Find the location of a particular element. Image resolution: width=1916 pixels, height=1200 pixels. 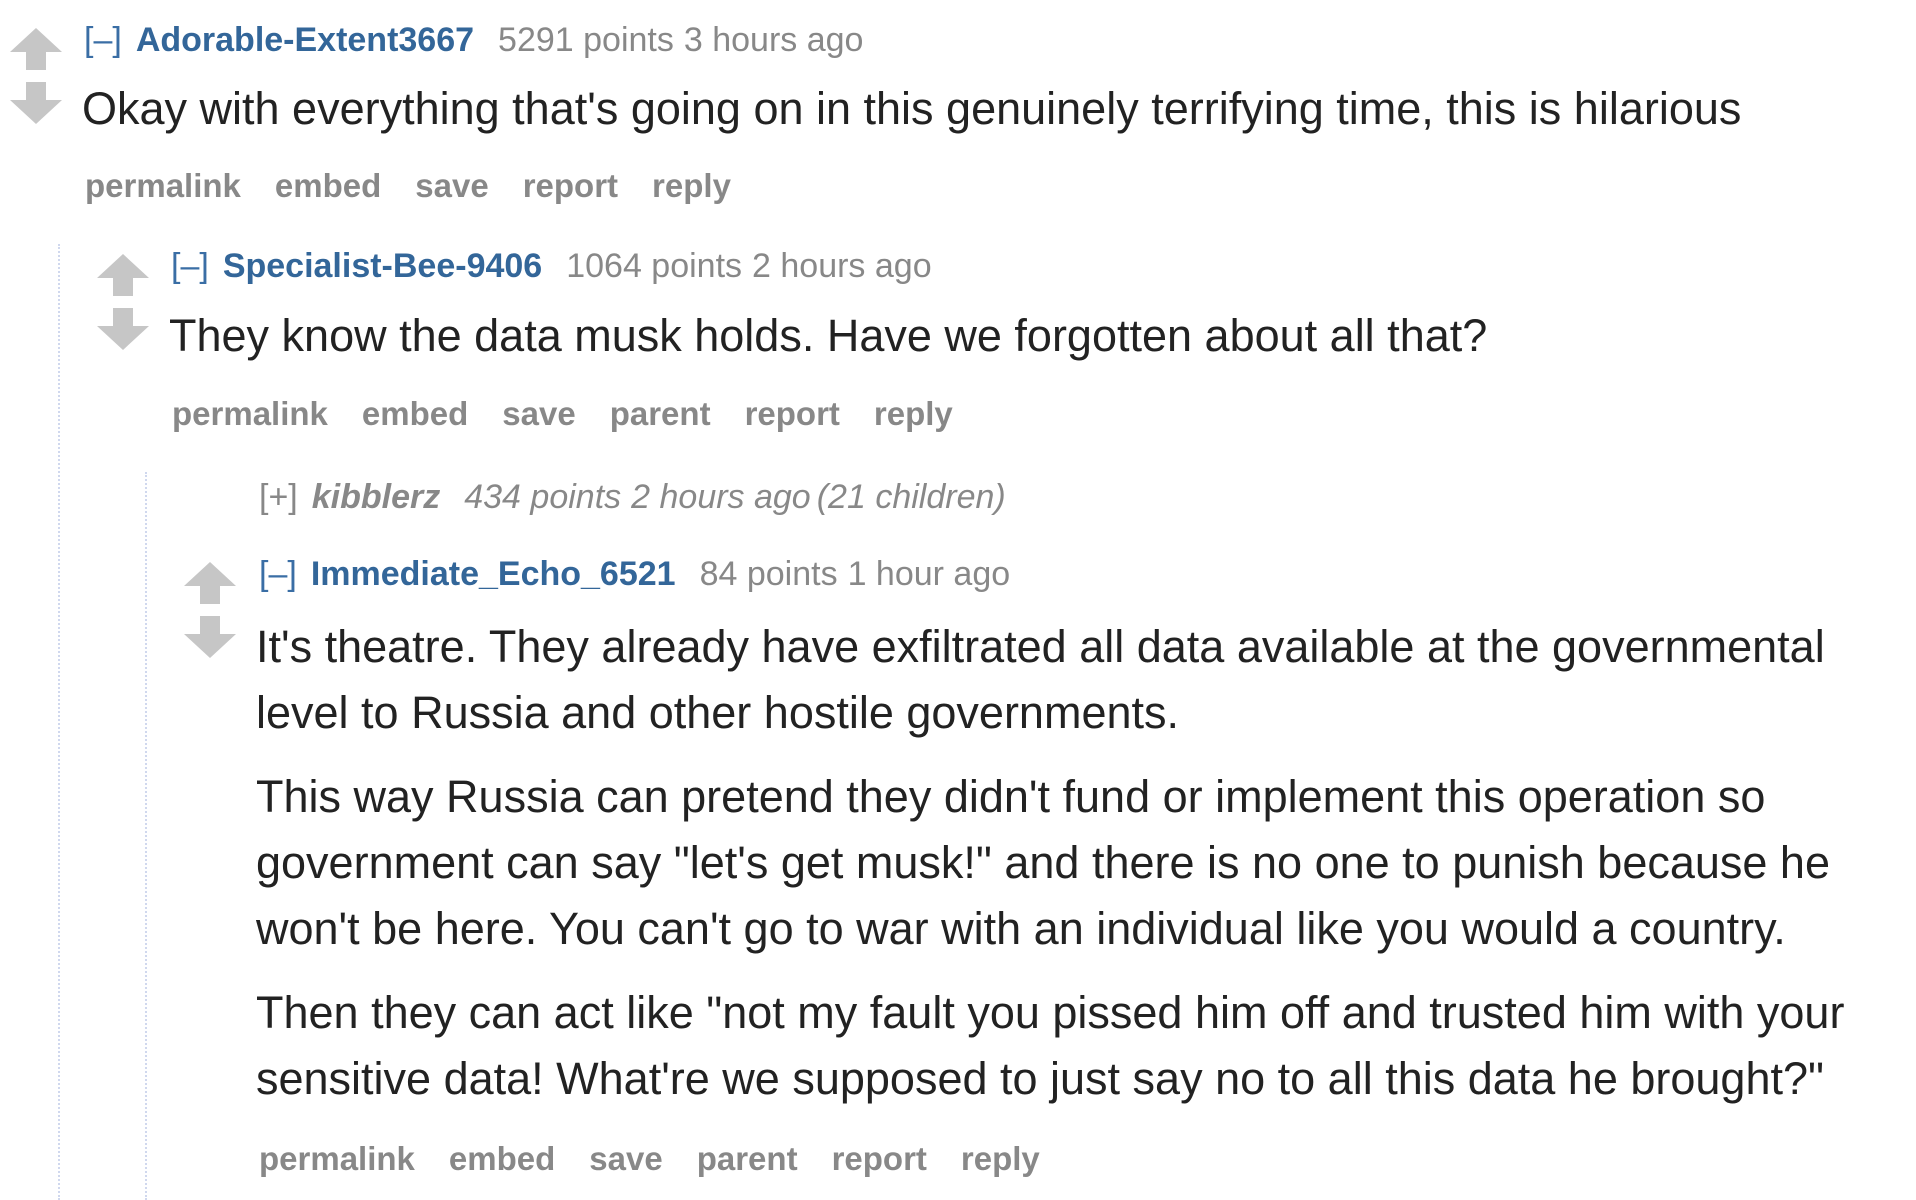

timestamp: 3 hours ago is located at coordinates (773, 40).